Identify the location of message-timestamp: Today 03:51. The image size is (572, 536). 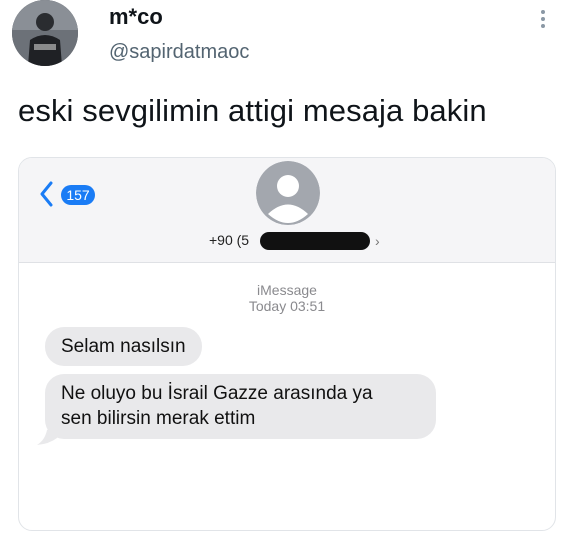
(287, 306).